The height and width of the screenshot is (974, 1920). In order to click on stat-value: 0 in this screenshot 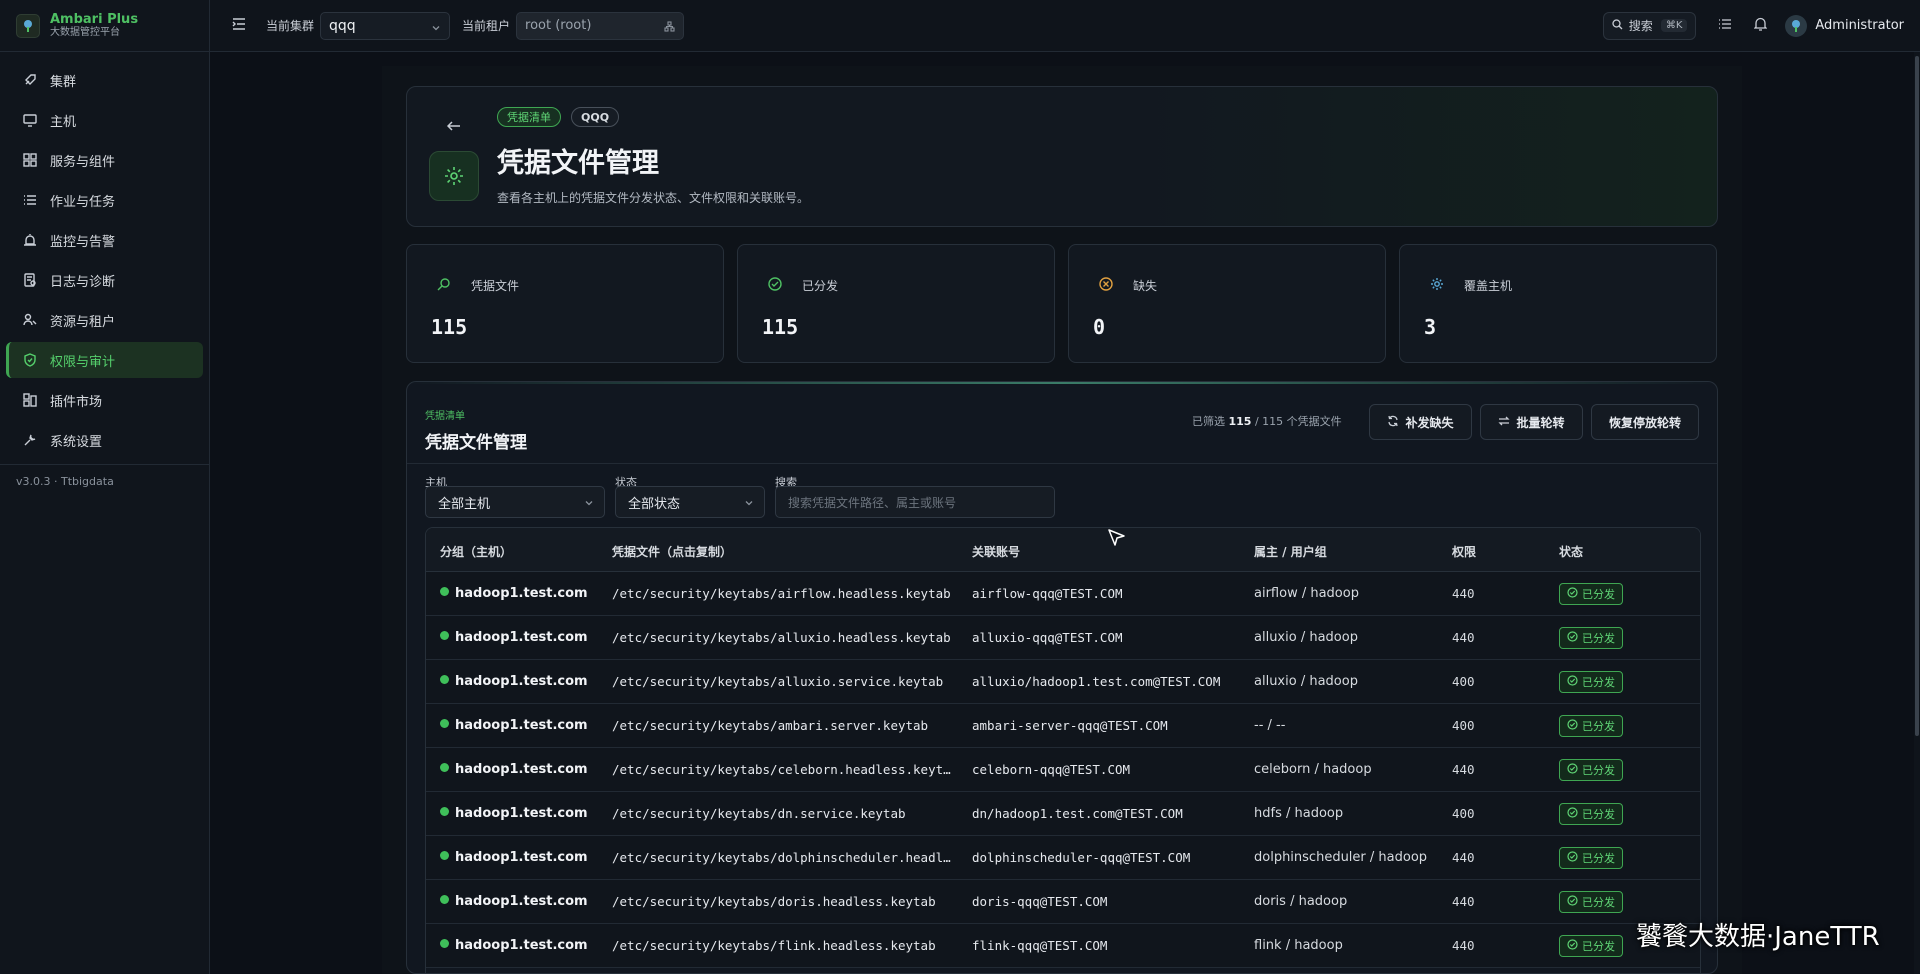, I will do `click(1099, 327)`.